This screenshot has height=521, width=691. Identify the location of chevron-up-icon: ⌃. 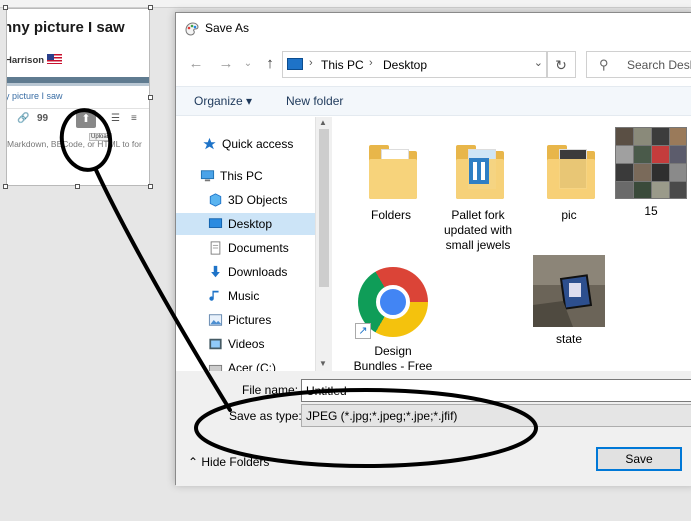
(195, 462).